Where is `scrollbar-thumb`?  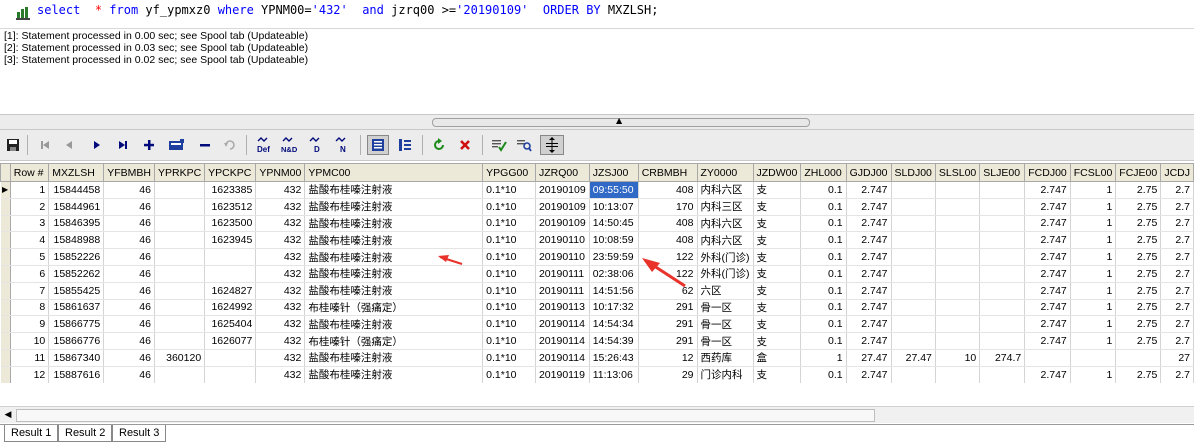
scrollbar-thumb is located at coordinates (445, 415).